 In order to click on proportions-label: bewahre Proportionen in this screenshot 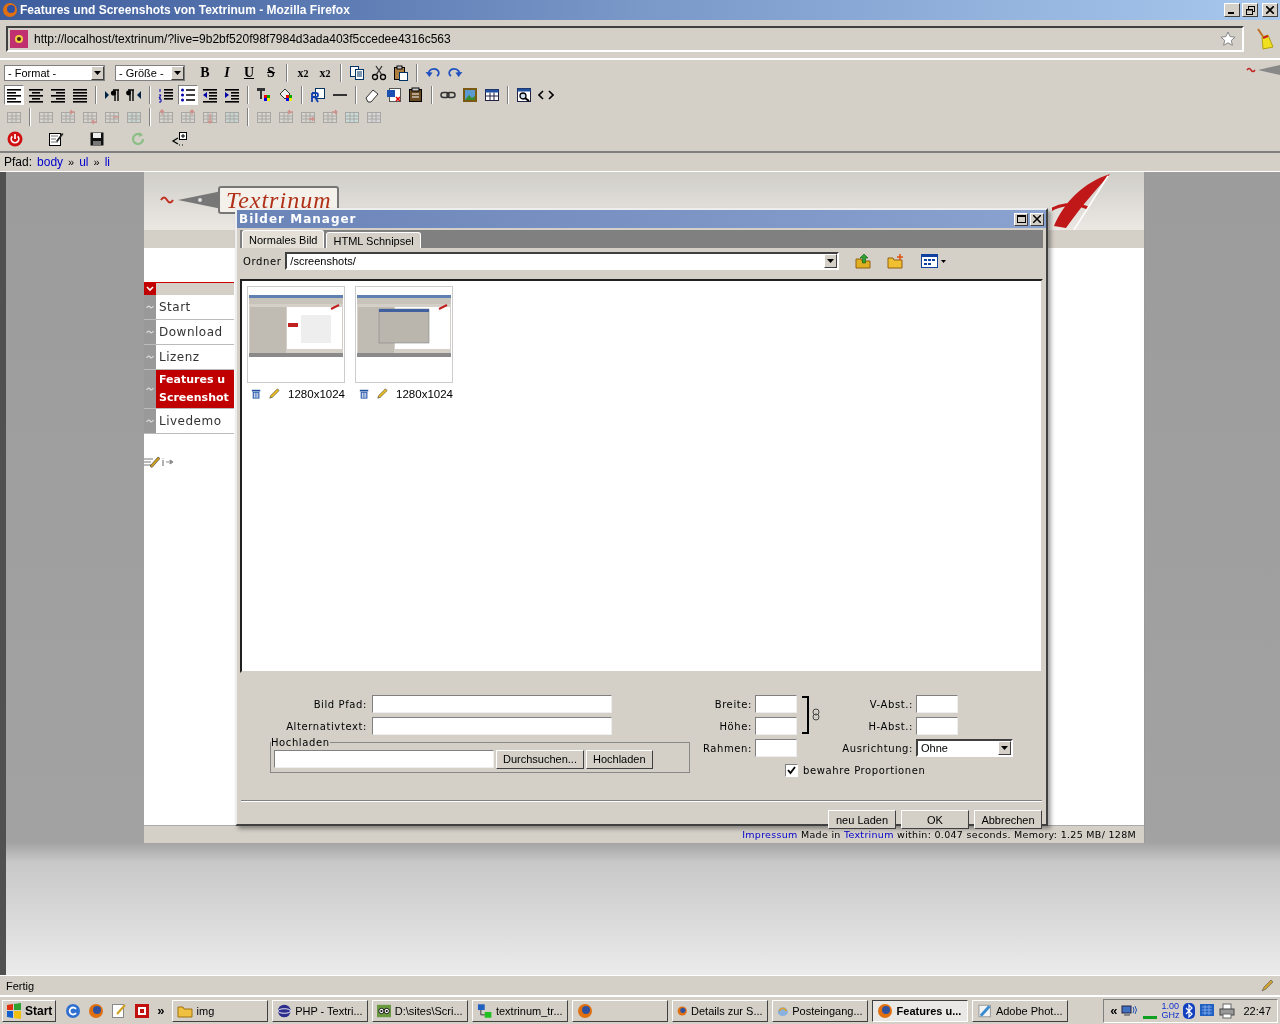, I will do `click(864, 770)`.